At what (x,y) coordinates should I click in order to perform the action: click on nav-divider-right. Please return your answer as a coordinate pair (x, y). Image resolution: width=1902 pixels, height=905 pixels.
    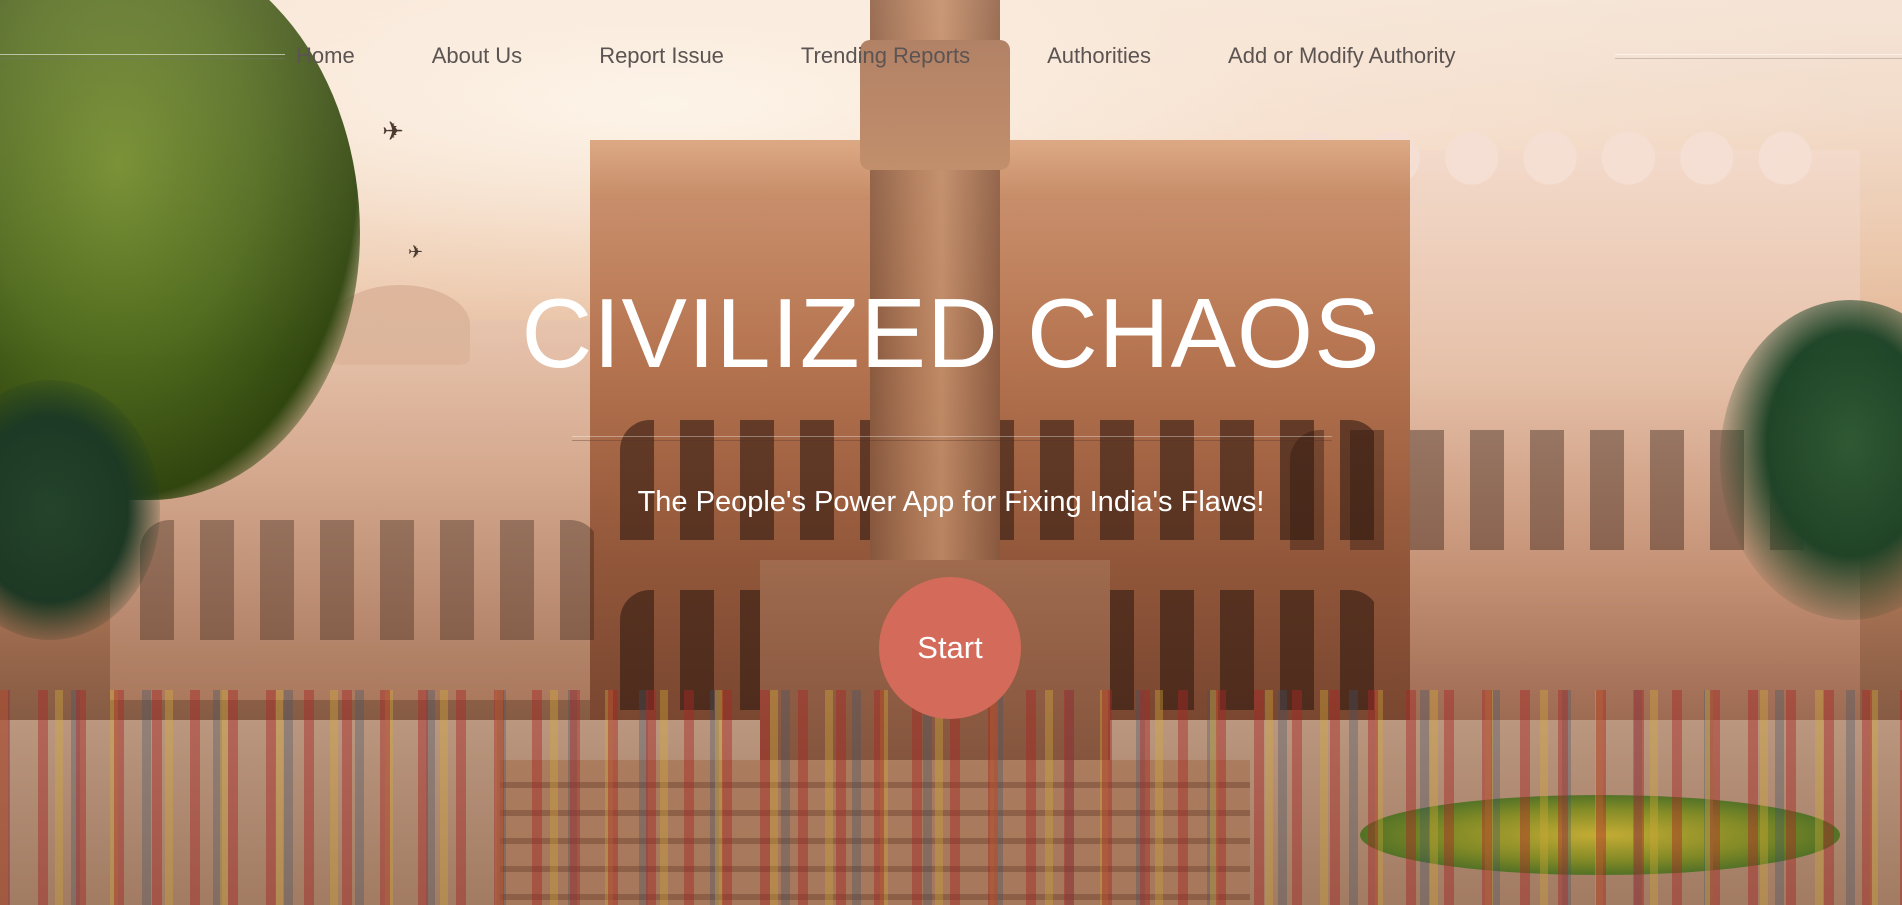
    Looking at the image, I should click on (1758, 56).